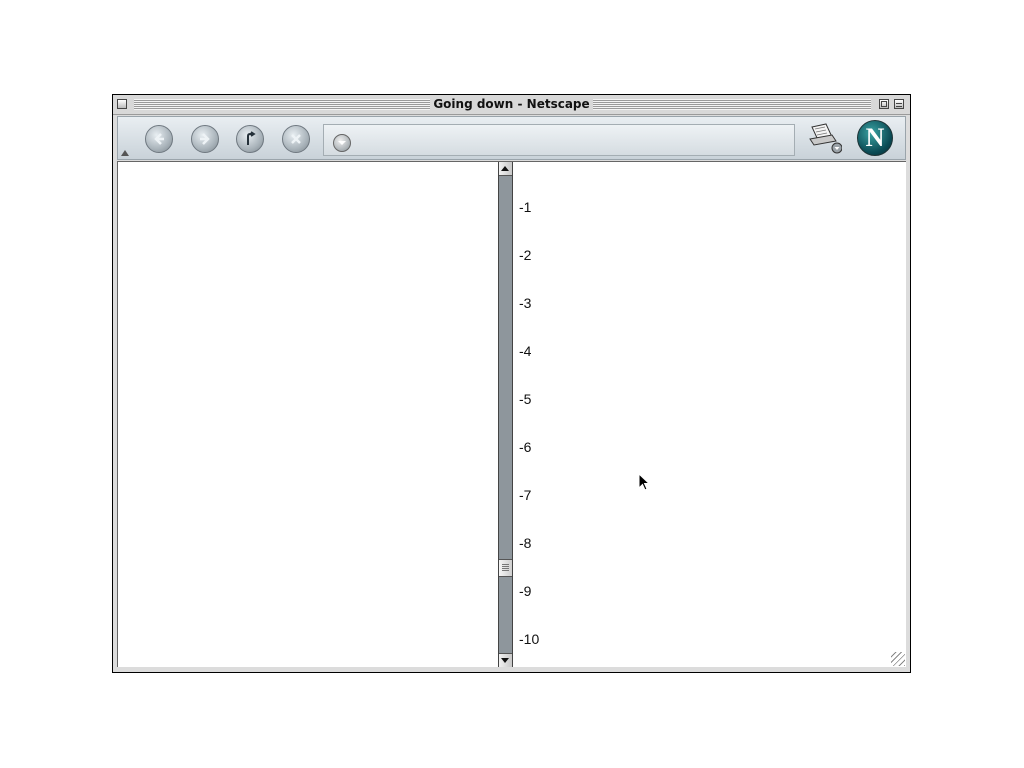 The image size is (1024, 768). I want to click on list-item: -3, so click(525, 303).